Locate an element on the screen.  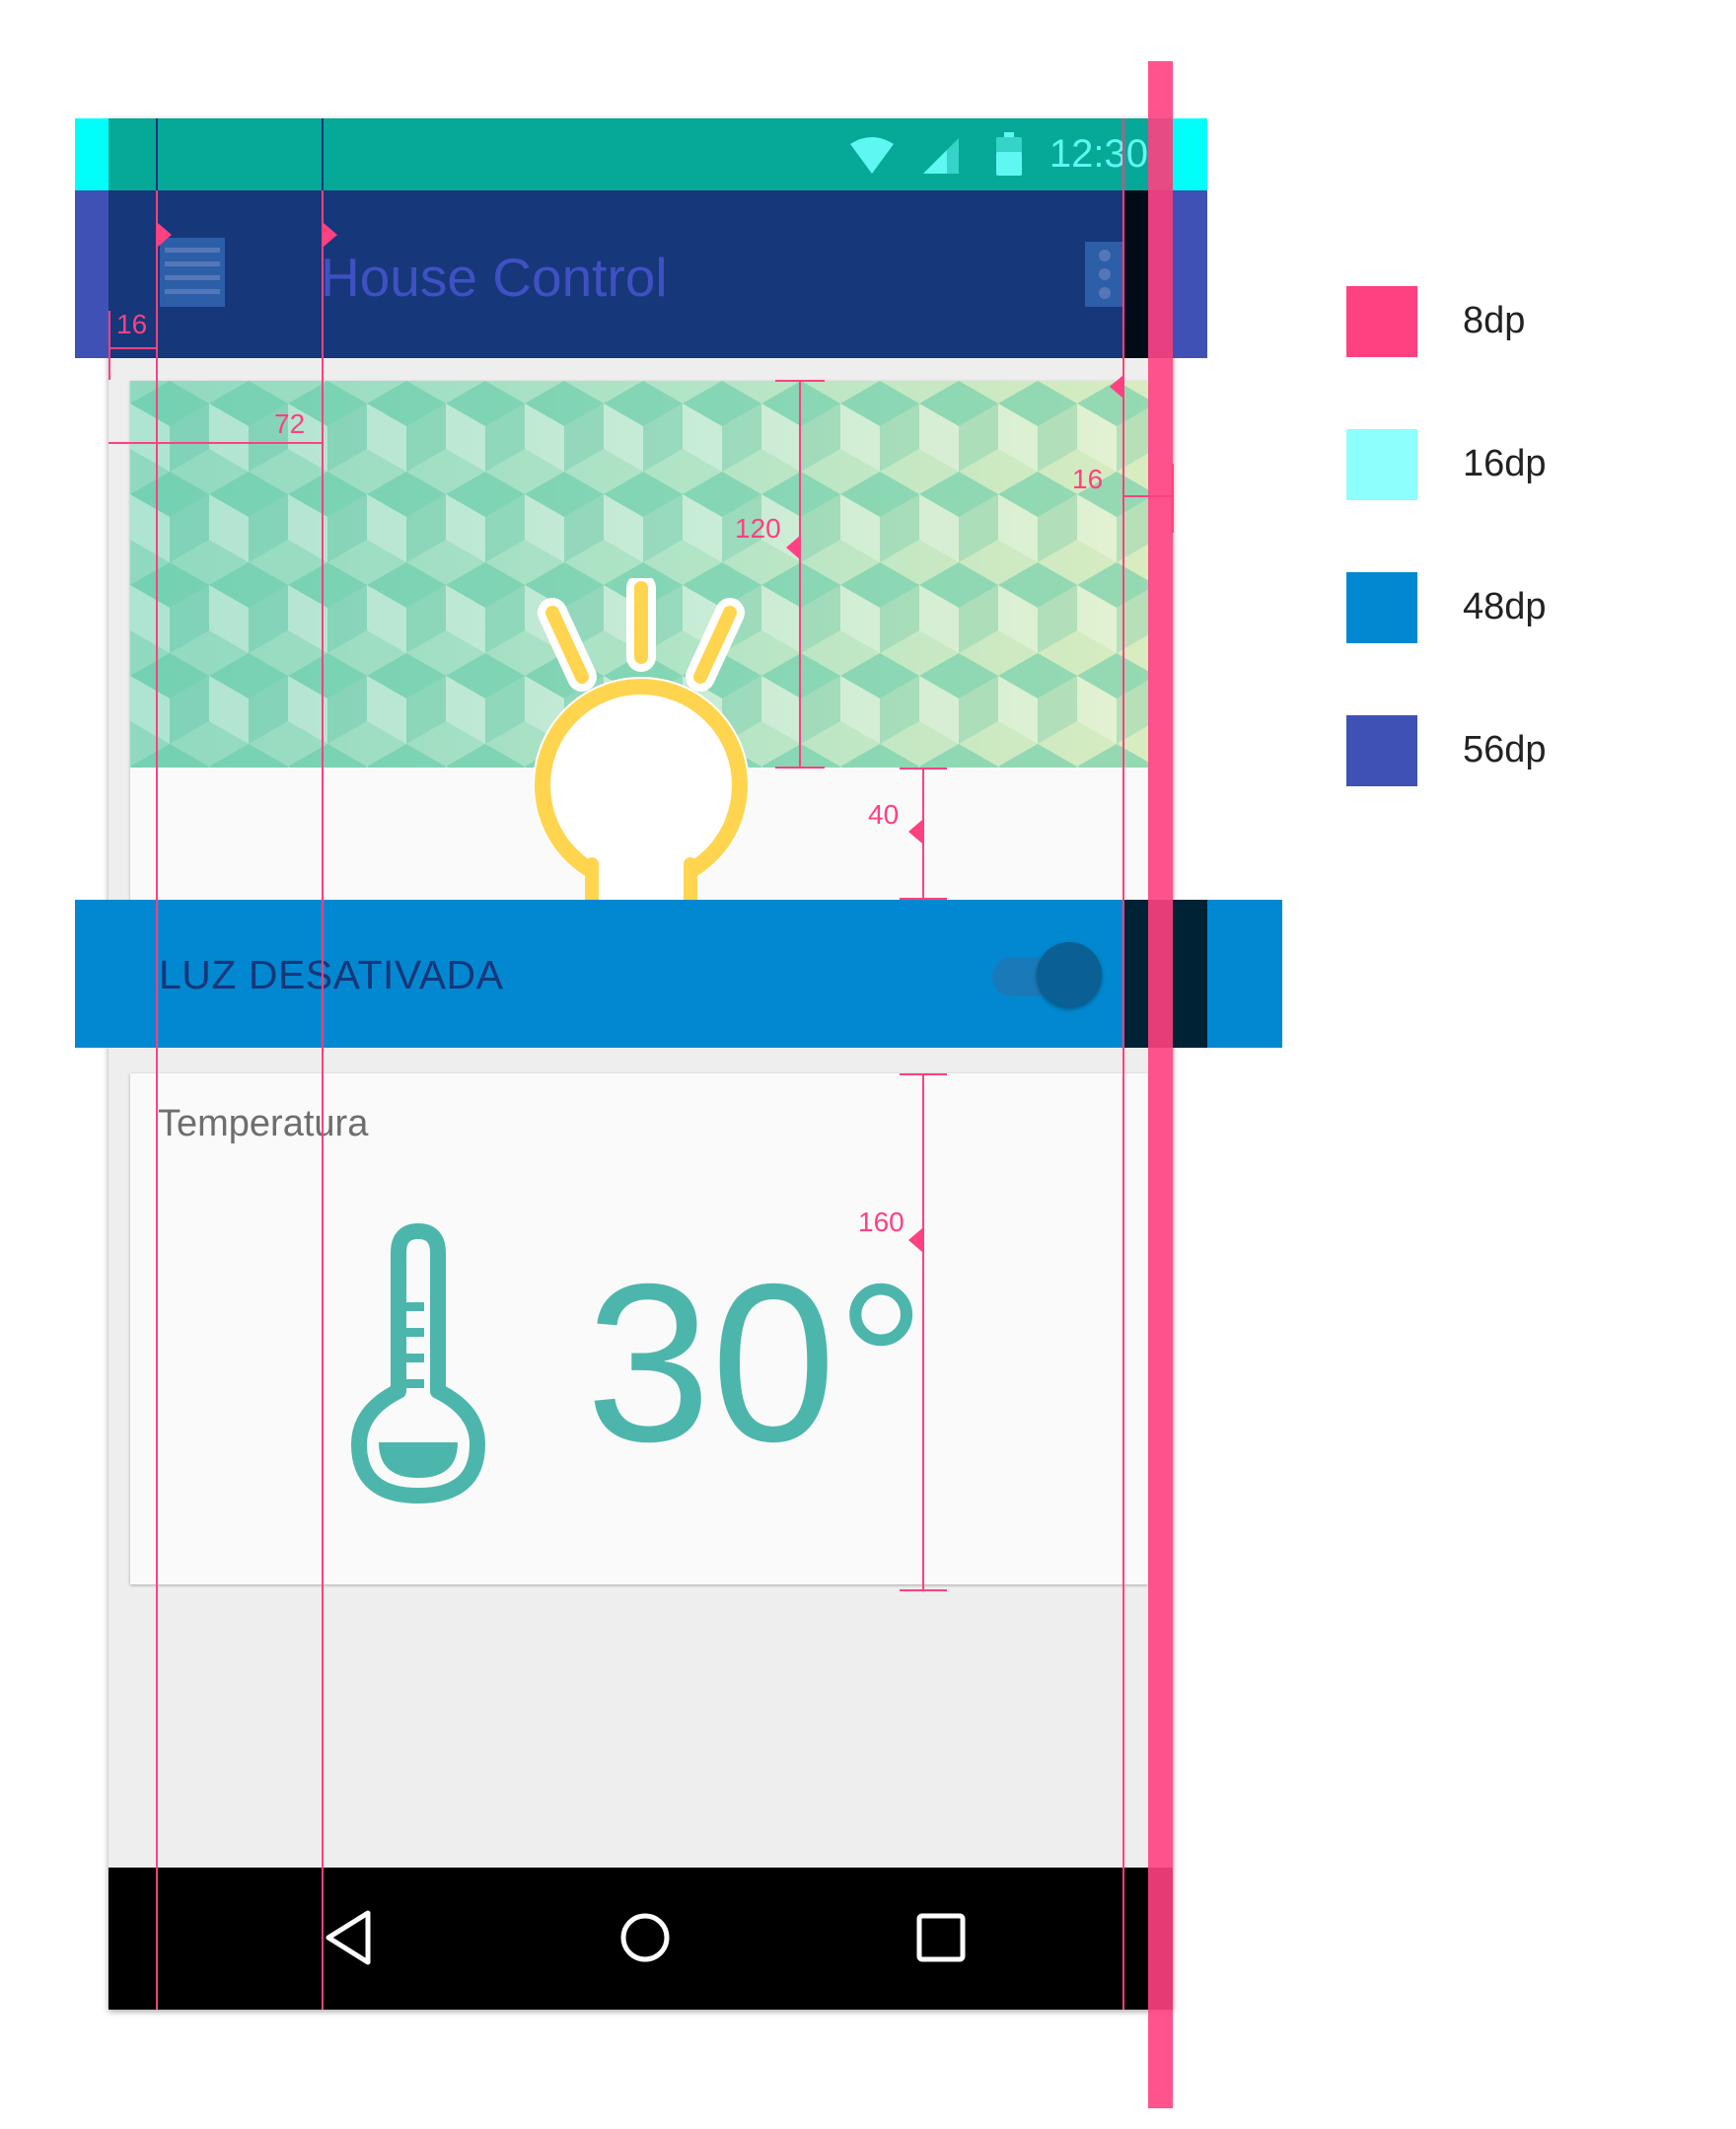
dim-160-label: 160 is located at coordinates (881, 1222).